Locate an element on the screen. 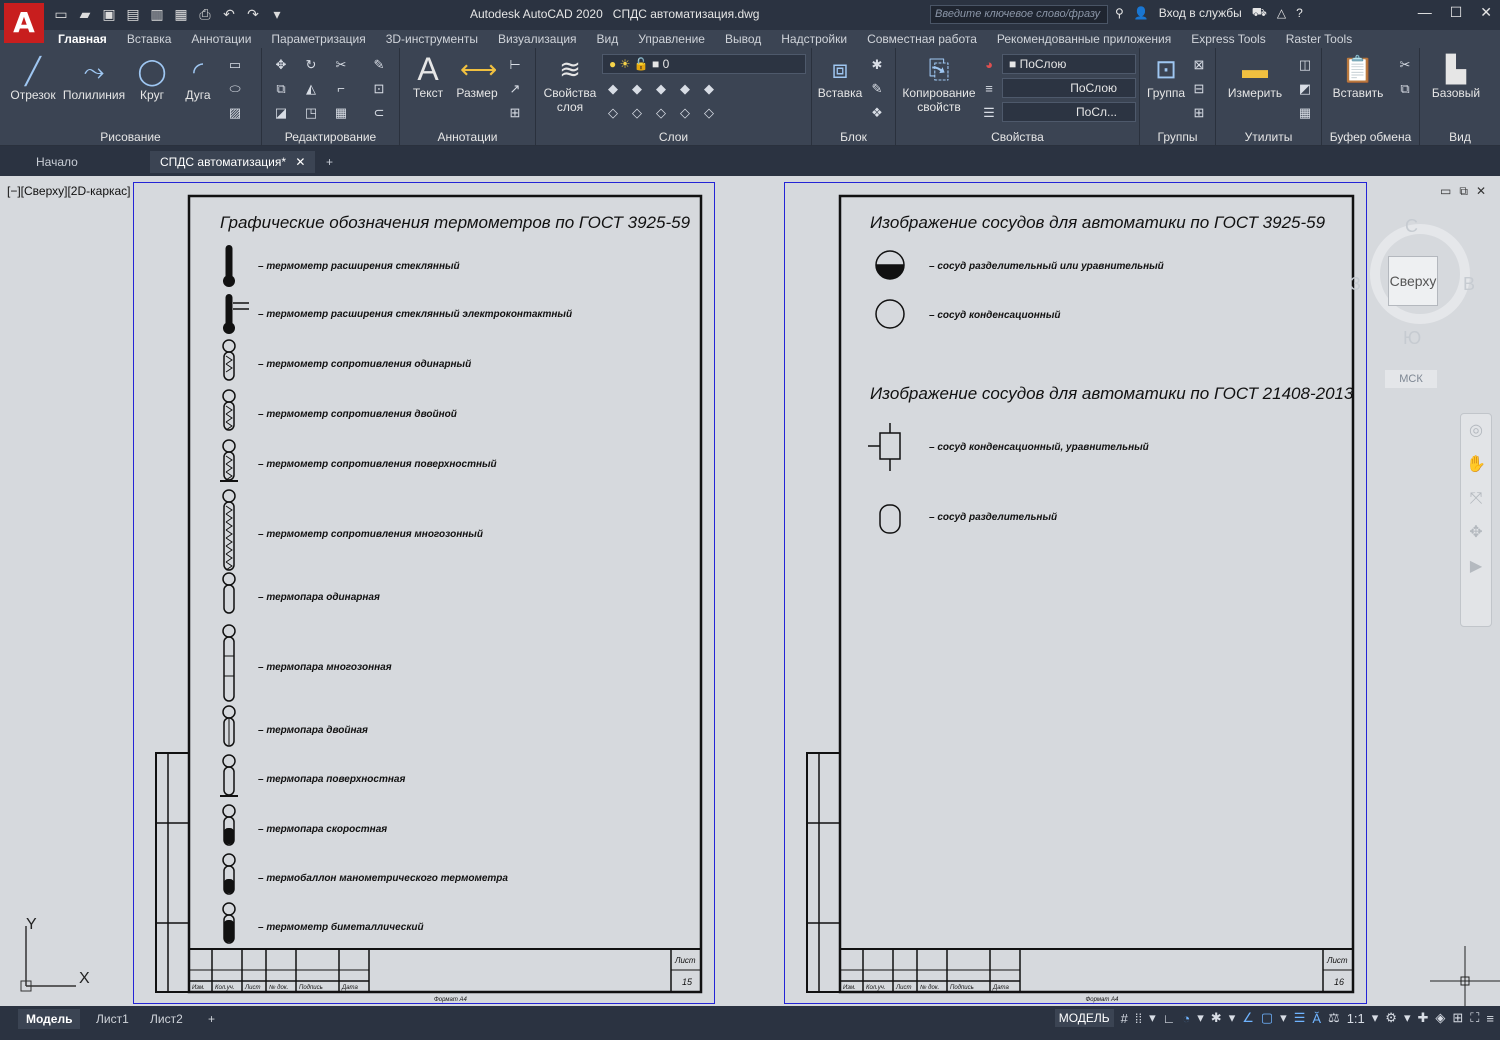 The image size is (1500, 1040). redo-icon: ↷ is located at coordinates (253, 14).